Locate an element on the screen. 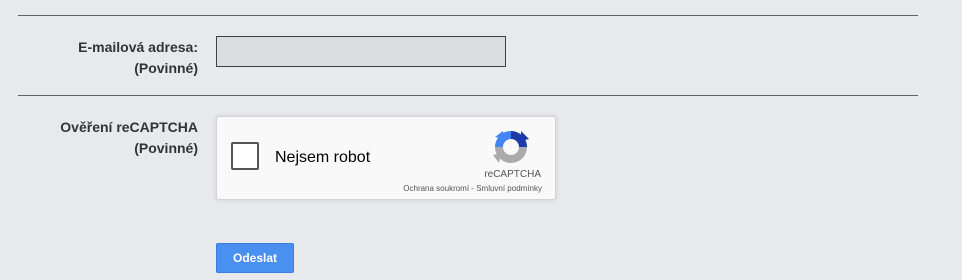  captcha-label-text: Ověření reCAPTCHA is located at coordinates (129, 127).